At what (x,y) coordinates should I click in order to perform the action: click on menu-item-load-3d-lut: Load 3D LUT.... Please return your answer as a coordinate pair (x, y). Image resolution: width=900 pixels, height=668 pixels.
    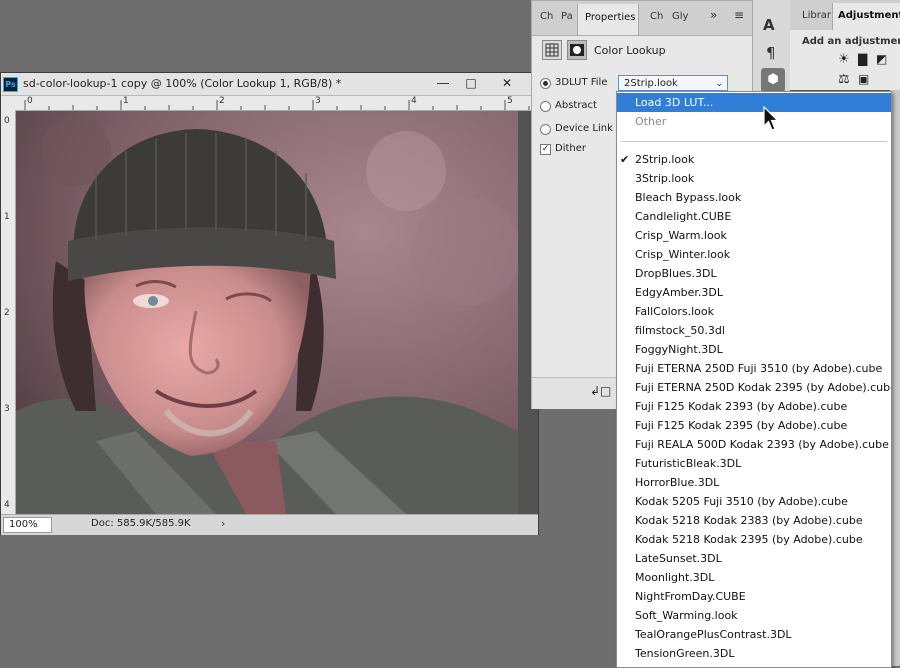
    Looking at the image, I should click on (754, 102).